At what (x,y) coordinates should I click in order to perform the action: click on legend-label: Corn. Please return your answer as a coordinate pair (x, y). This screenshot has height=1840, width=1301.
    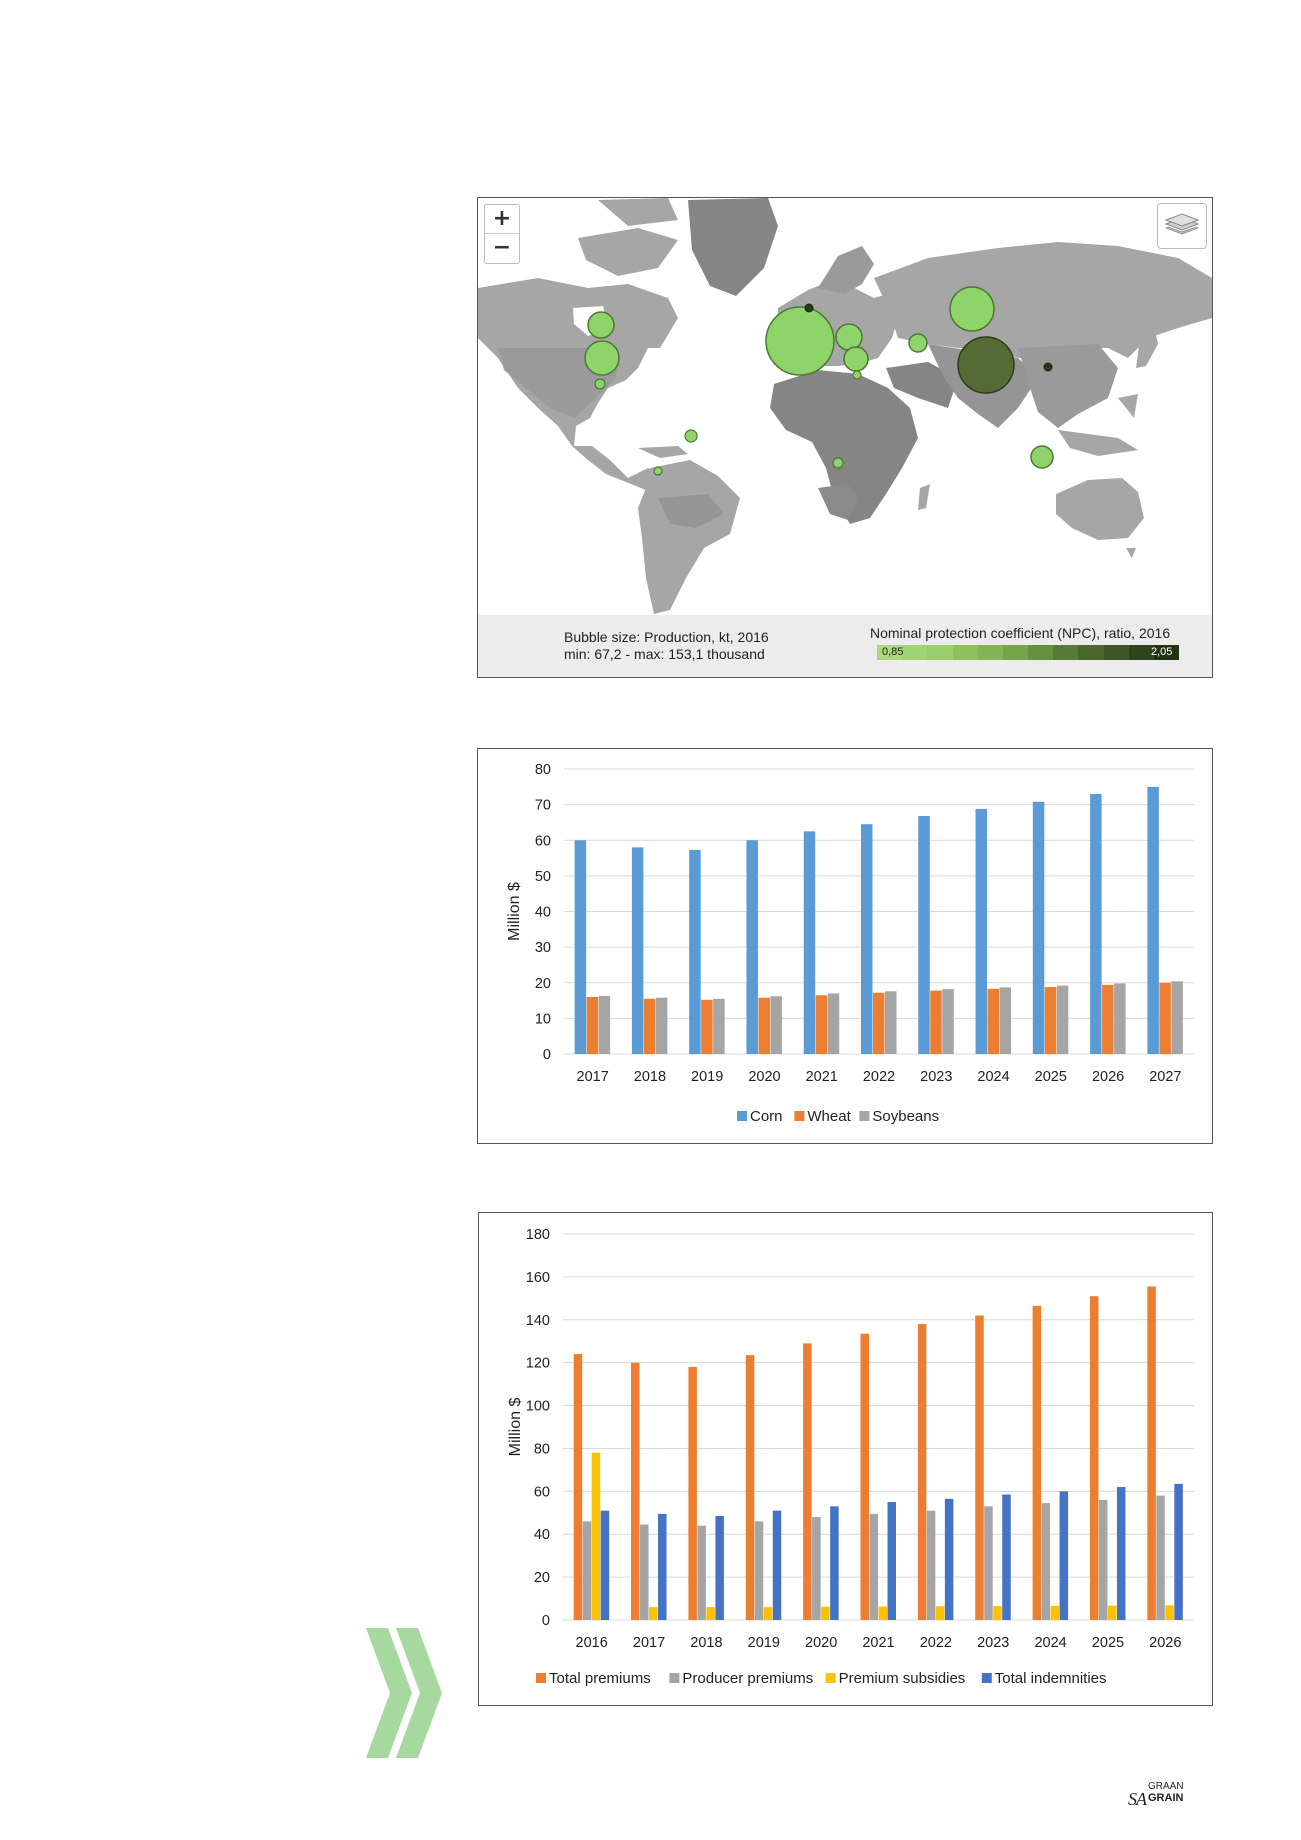
    Looking at the image, I should click on (766, 1116).